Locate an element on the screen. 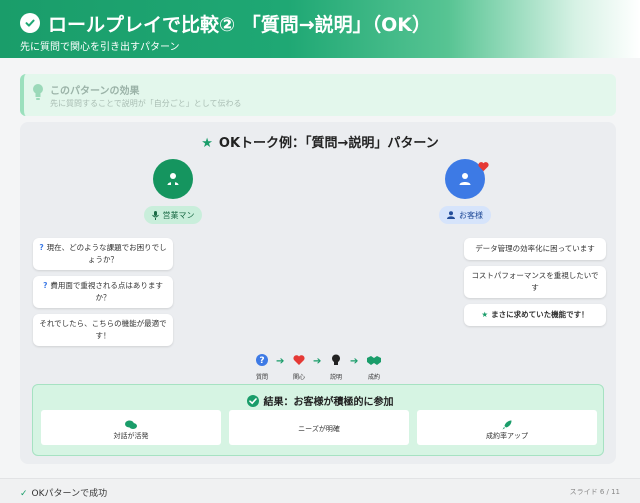 This screenshot has height=503, width=640. sales-role-label: 営業マン is located at coordinates (178, 215).